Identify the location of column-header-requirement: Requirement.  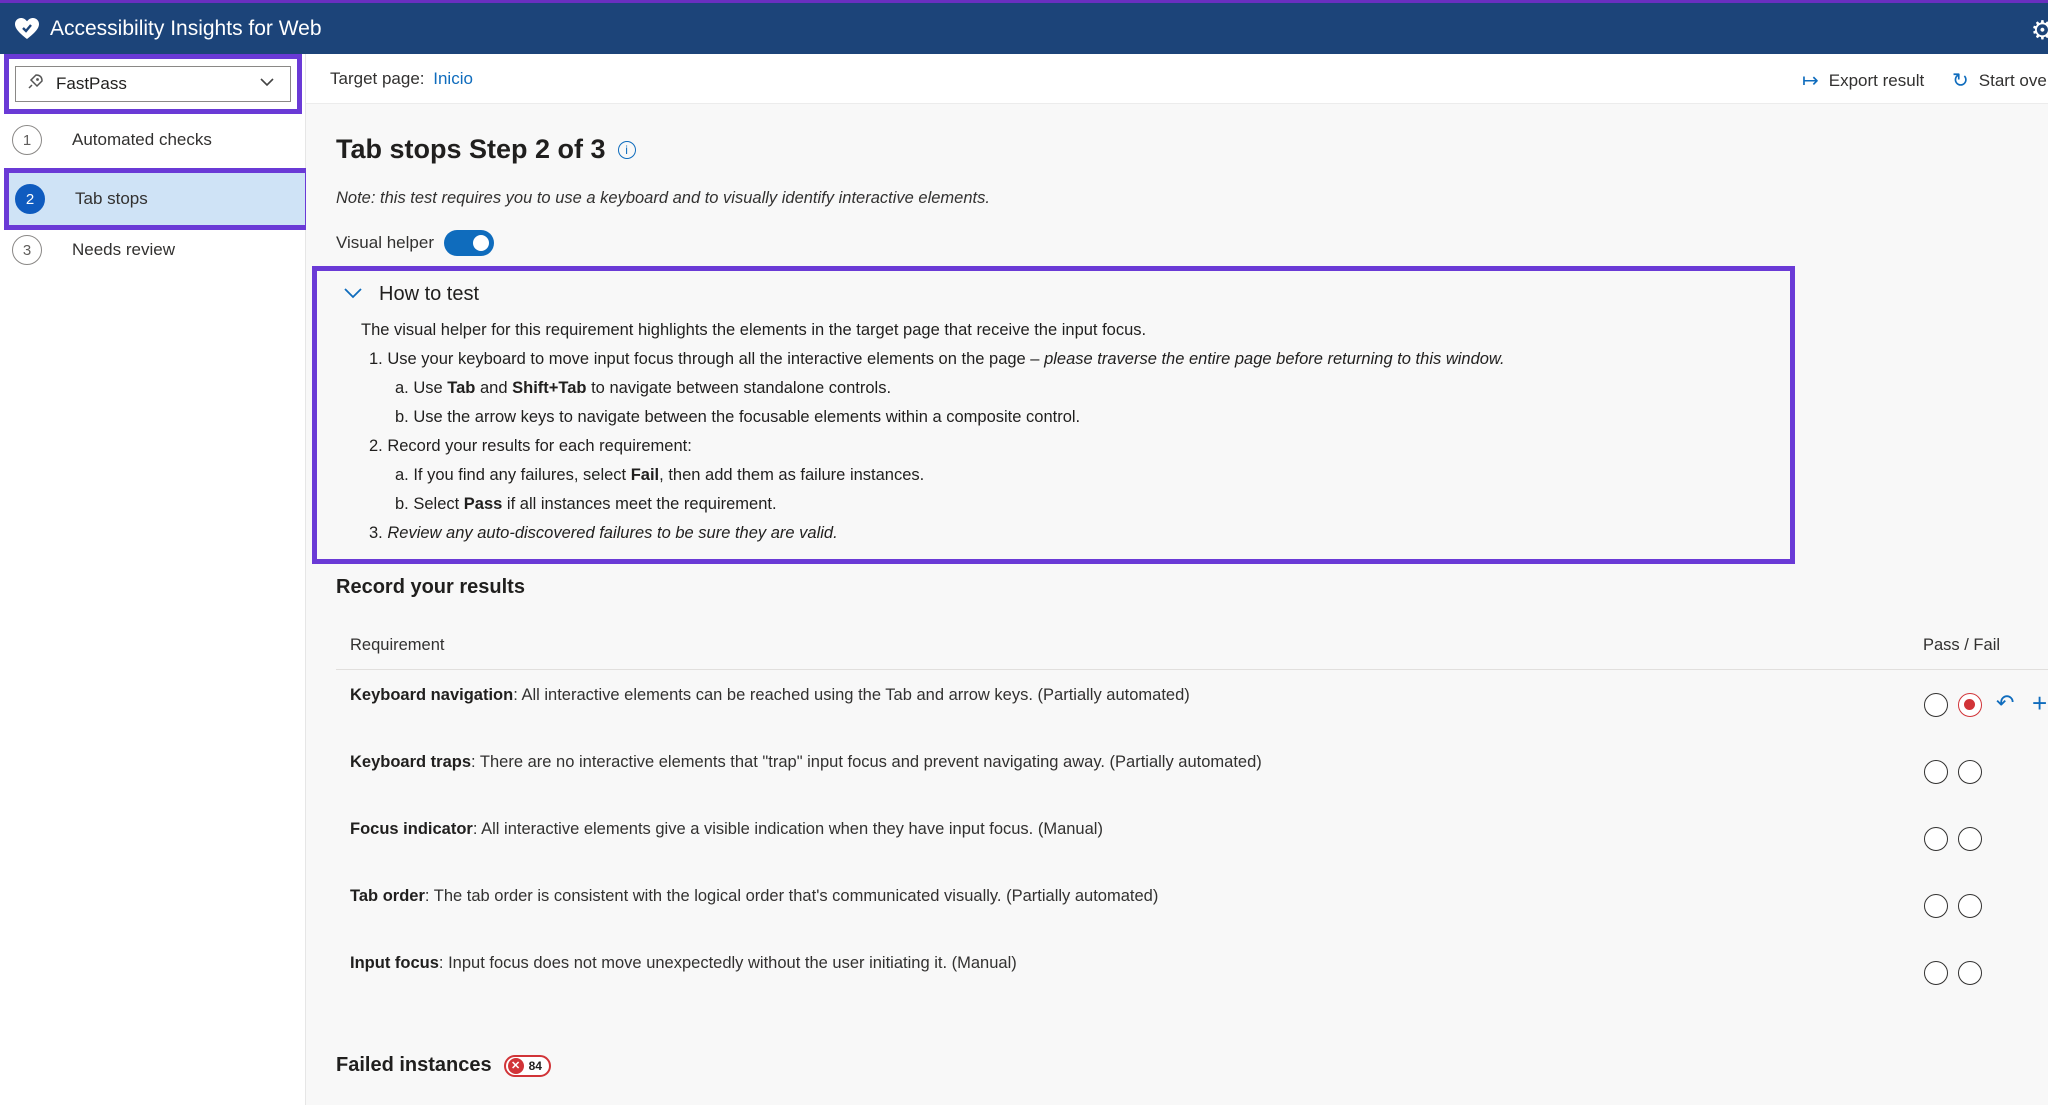
(397, 645).